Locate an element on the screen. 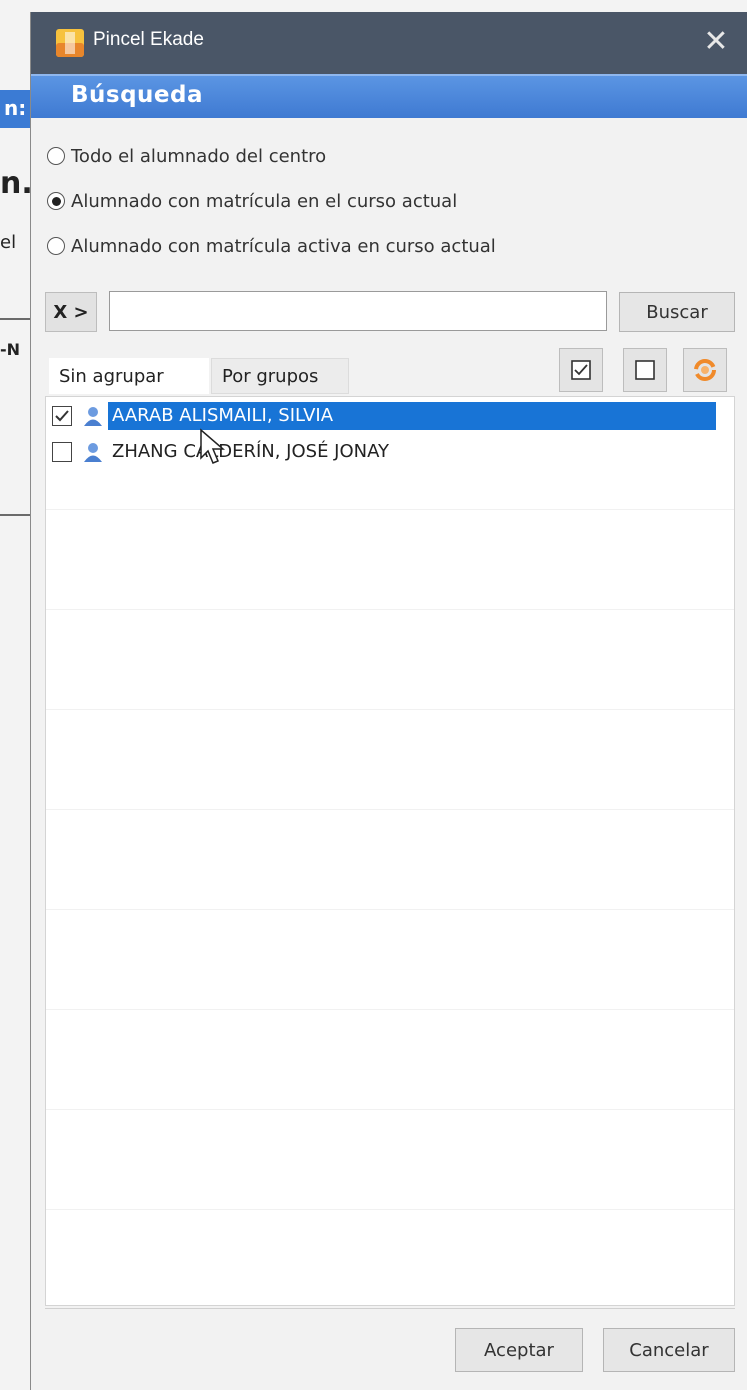 Image resolution: width=747 pixels, height=1390 pixels. uncheck-all-button is located at coordinates (645, 370).